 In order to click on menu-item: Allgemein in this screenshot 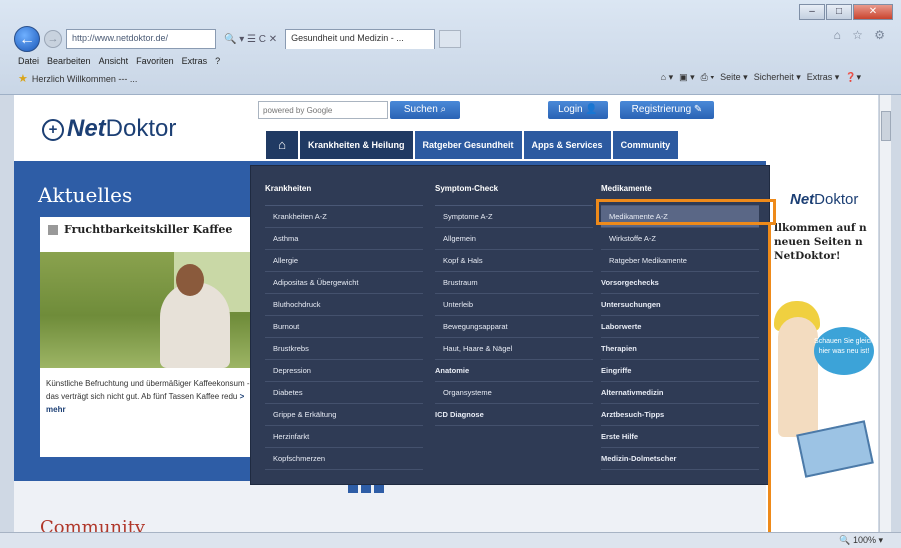, I will do `click(514, 239)`.